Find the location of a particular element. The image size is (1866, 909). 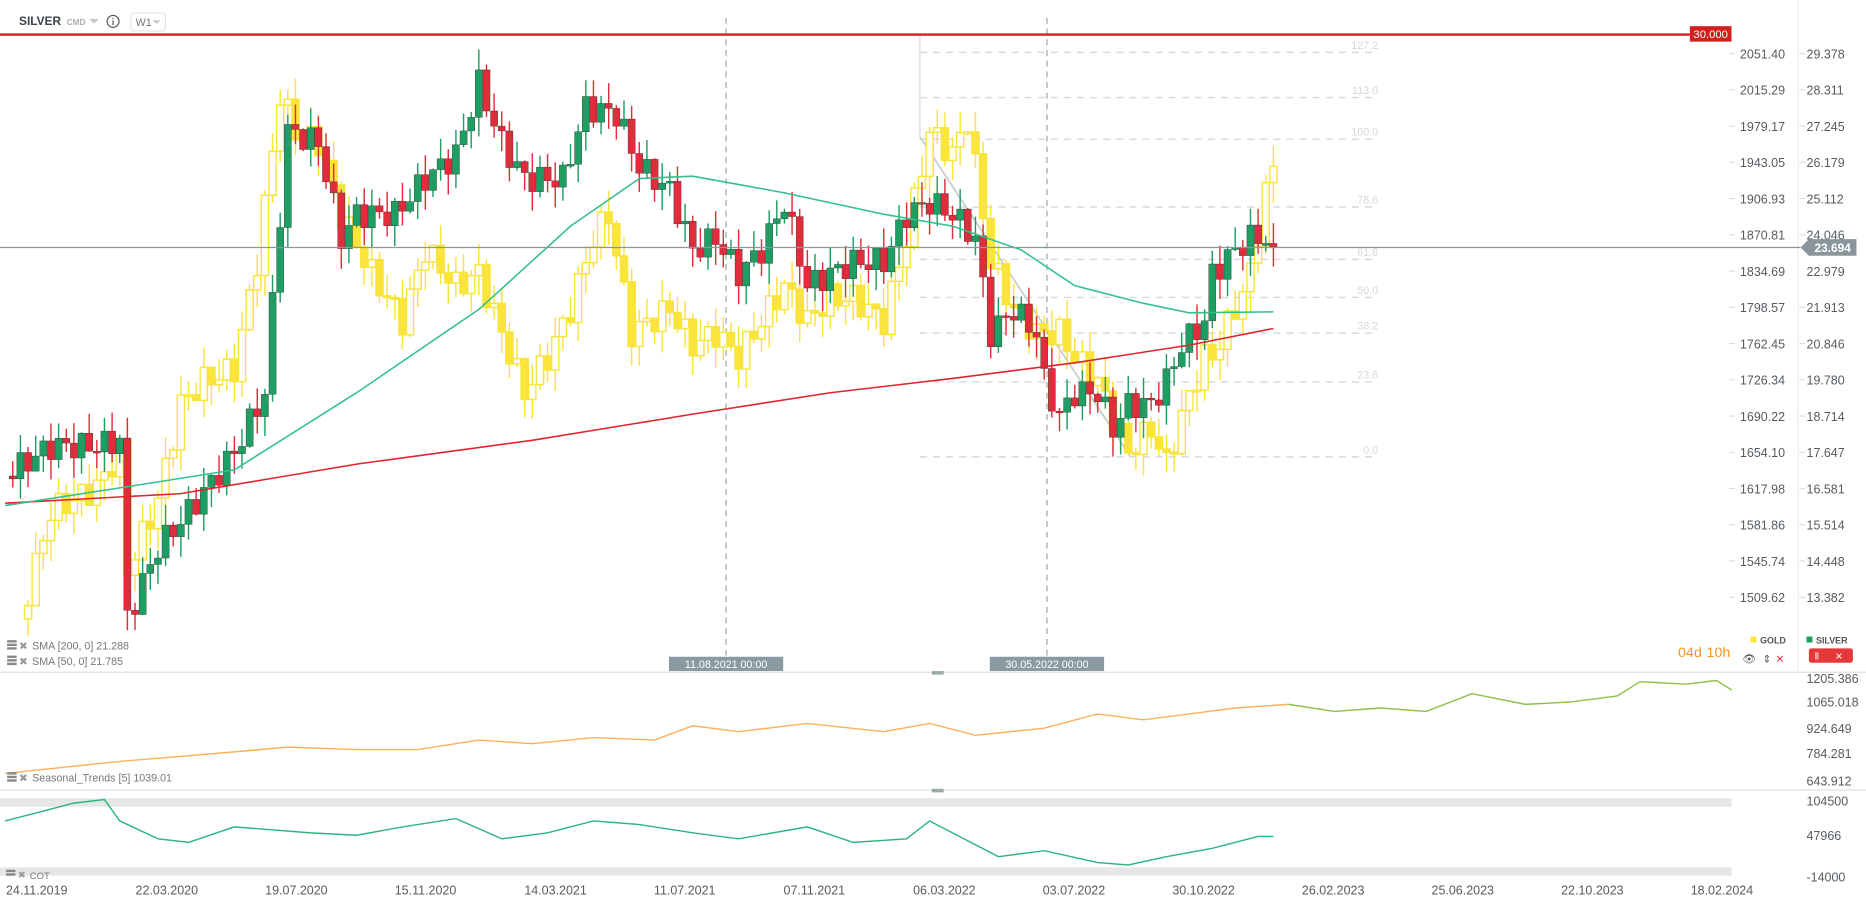

cot-panel is located at coordinates (866, 837).